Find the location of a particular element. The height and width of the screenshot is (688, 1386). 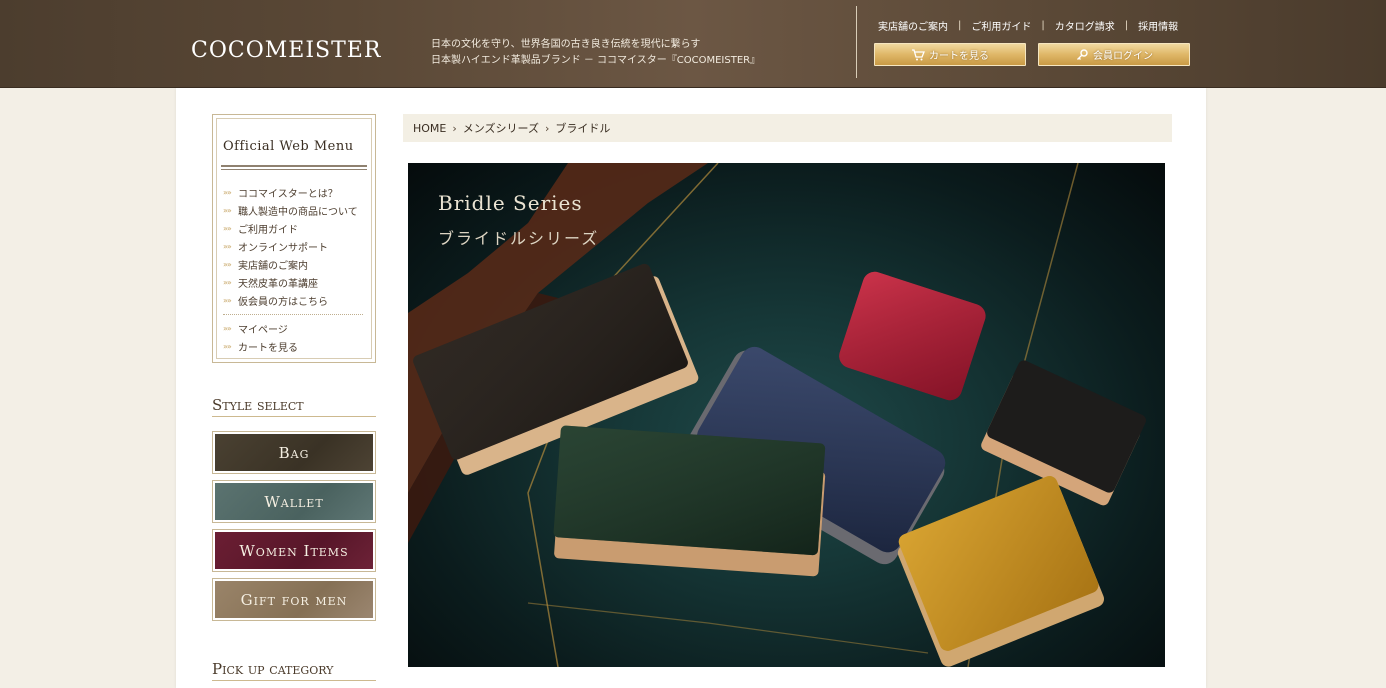

style-wallet-label: Wallet is located at coordinates (294, 501).